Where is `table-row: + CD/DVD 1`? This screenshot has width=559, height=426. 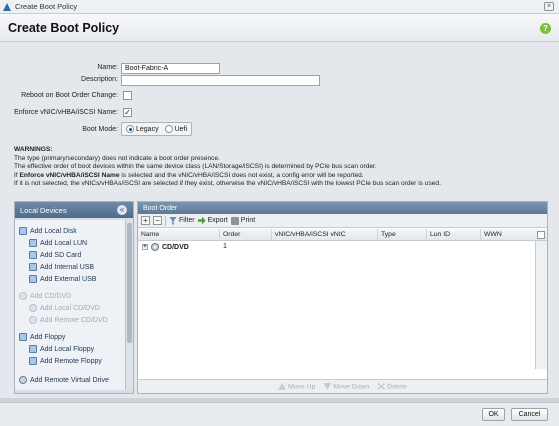 table-row: + CD/DVD 1 is located at coordinates (335, 247).